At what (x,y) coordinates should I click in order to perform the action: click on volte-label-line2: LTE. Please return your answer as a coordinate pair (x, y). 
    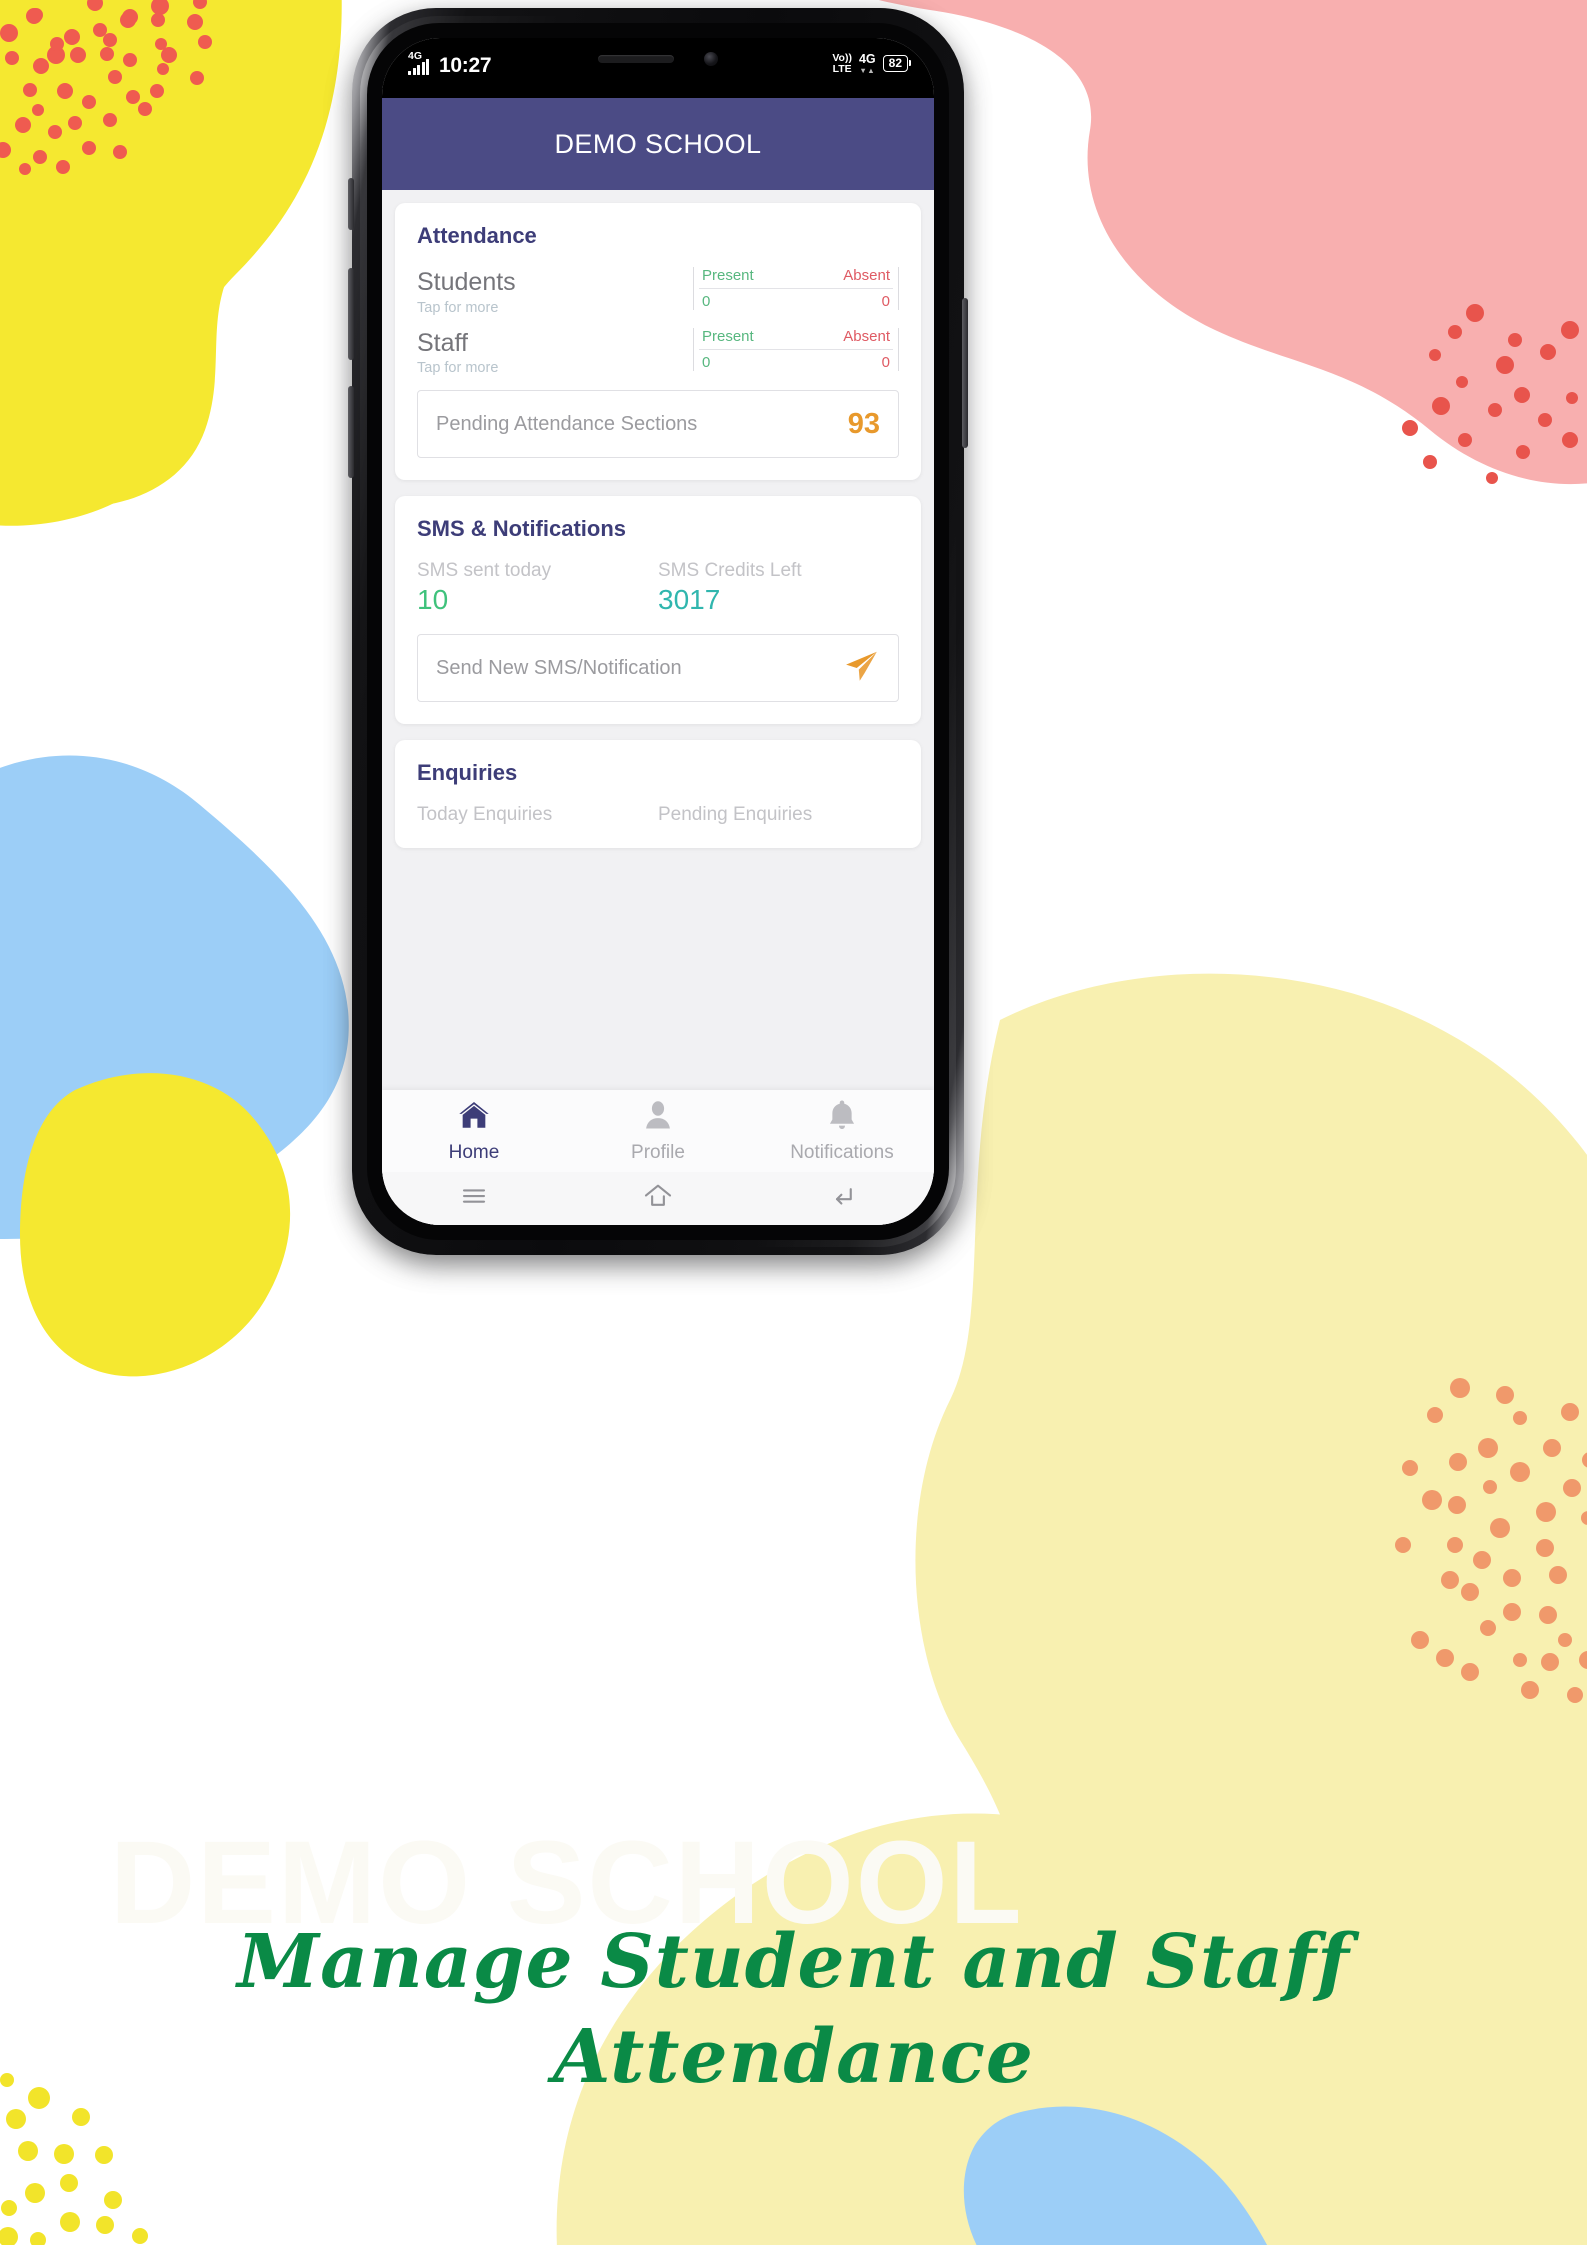
    Looking at the image, I should click on (842, 68).